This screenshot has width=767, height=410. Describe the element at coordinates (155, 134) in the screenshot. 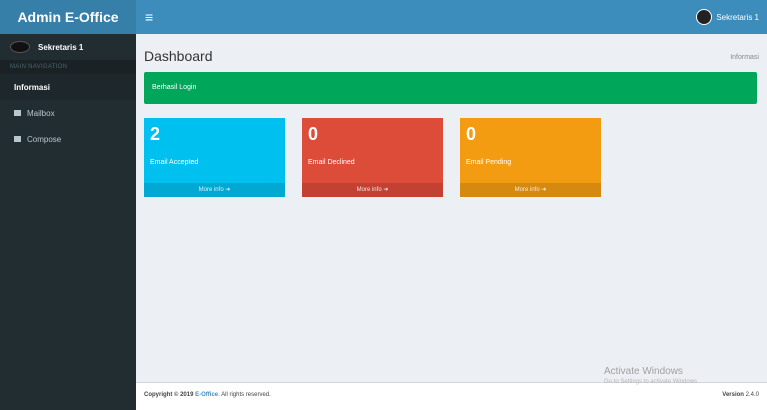

I see `box-value: 2` at that location.